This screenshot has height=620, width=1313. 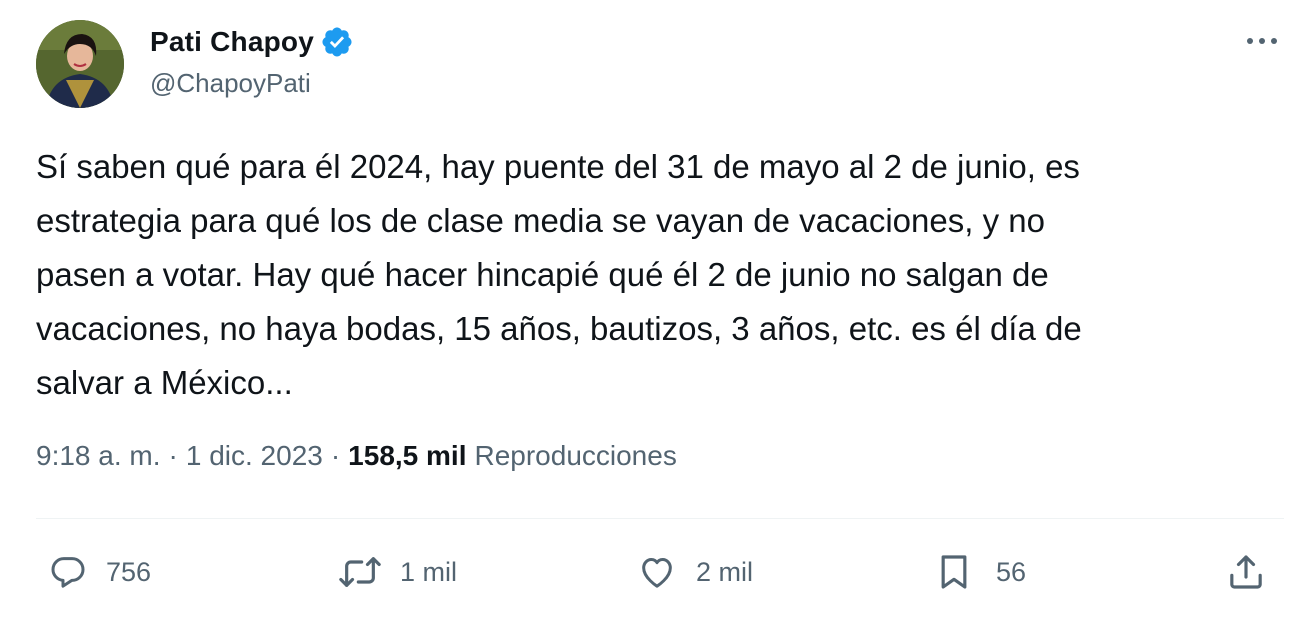 I want to click on retweet-count: 1 mil, so click(x=429, y=571).